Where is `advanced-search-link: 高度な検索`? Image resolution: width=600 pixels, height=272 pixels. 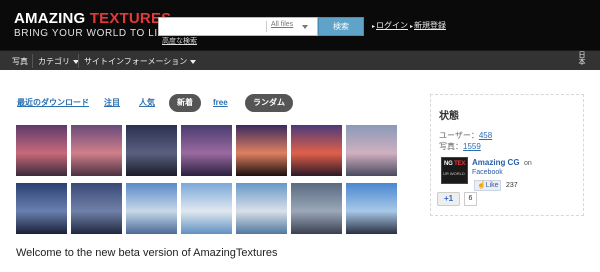
advanced-search-link: 高度な検索 is located at coordinates (179, 41).